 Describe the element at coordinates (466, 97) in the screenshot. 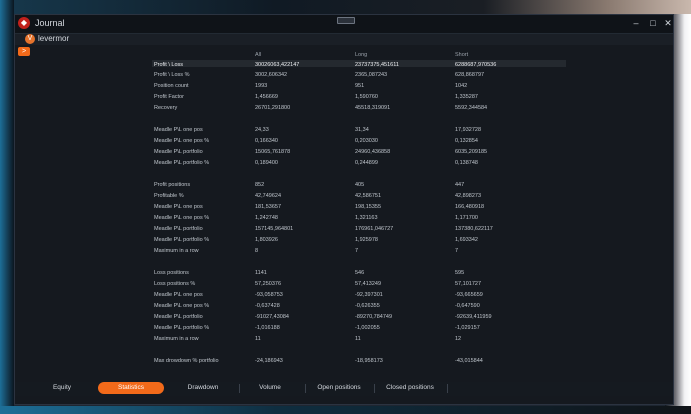

I see `stat-value-short: 1,335287` at that location.